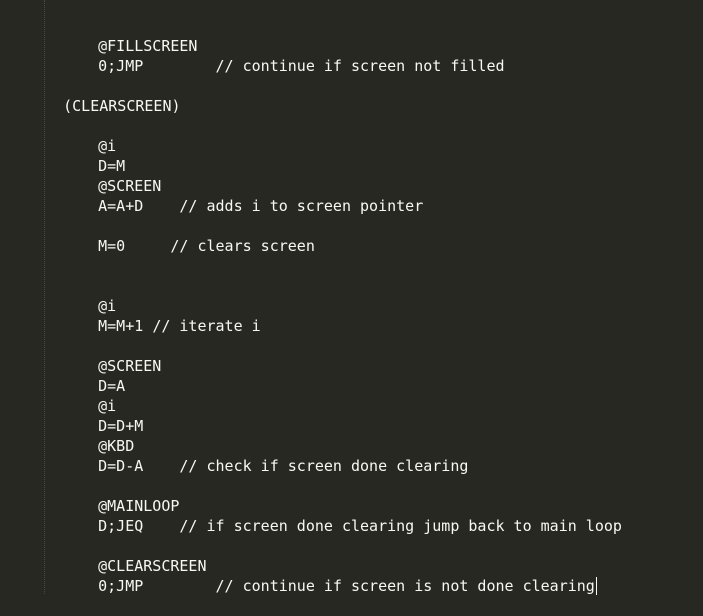  Describe the element at coordinates (139, 466) in the screenshot. I see `code-text: D=D-A` at that location.